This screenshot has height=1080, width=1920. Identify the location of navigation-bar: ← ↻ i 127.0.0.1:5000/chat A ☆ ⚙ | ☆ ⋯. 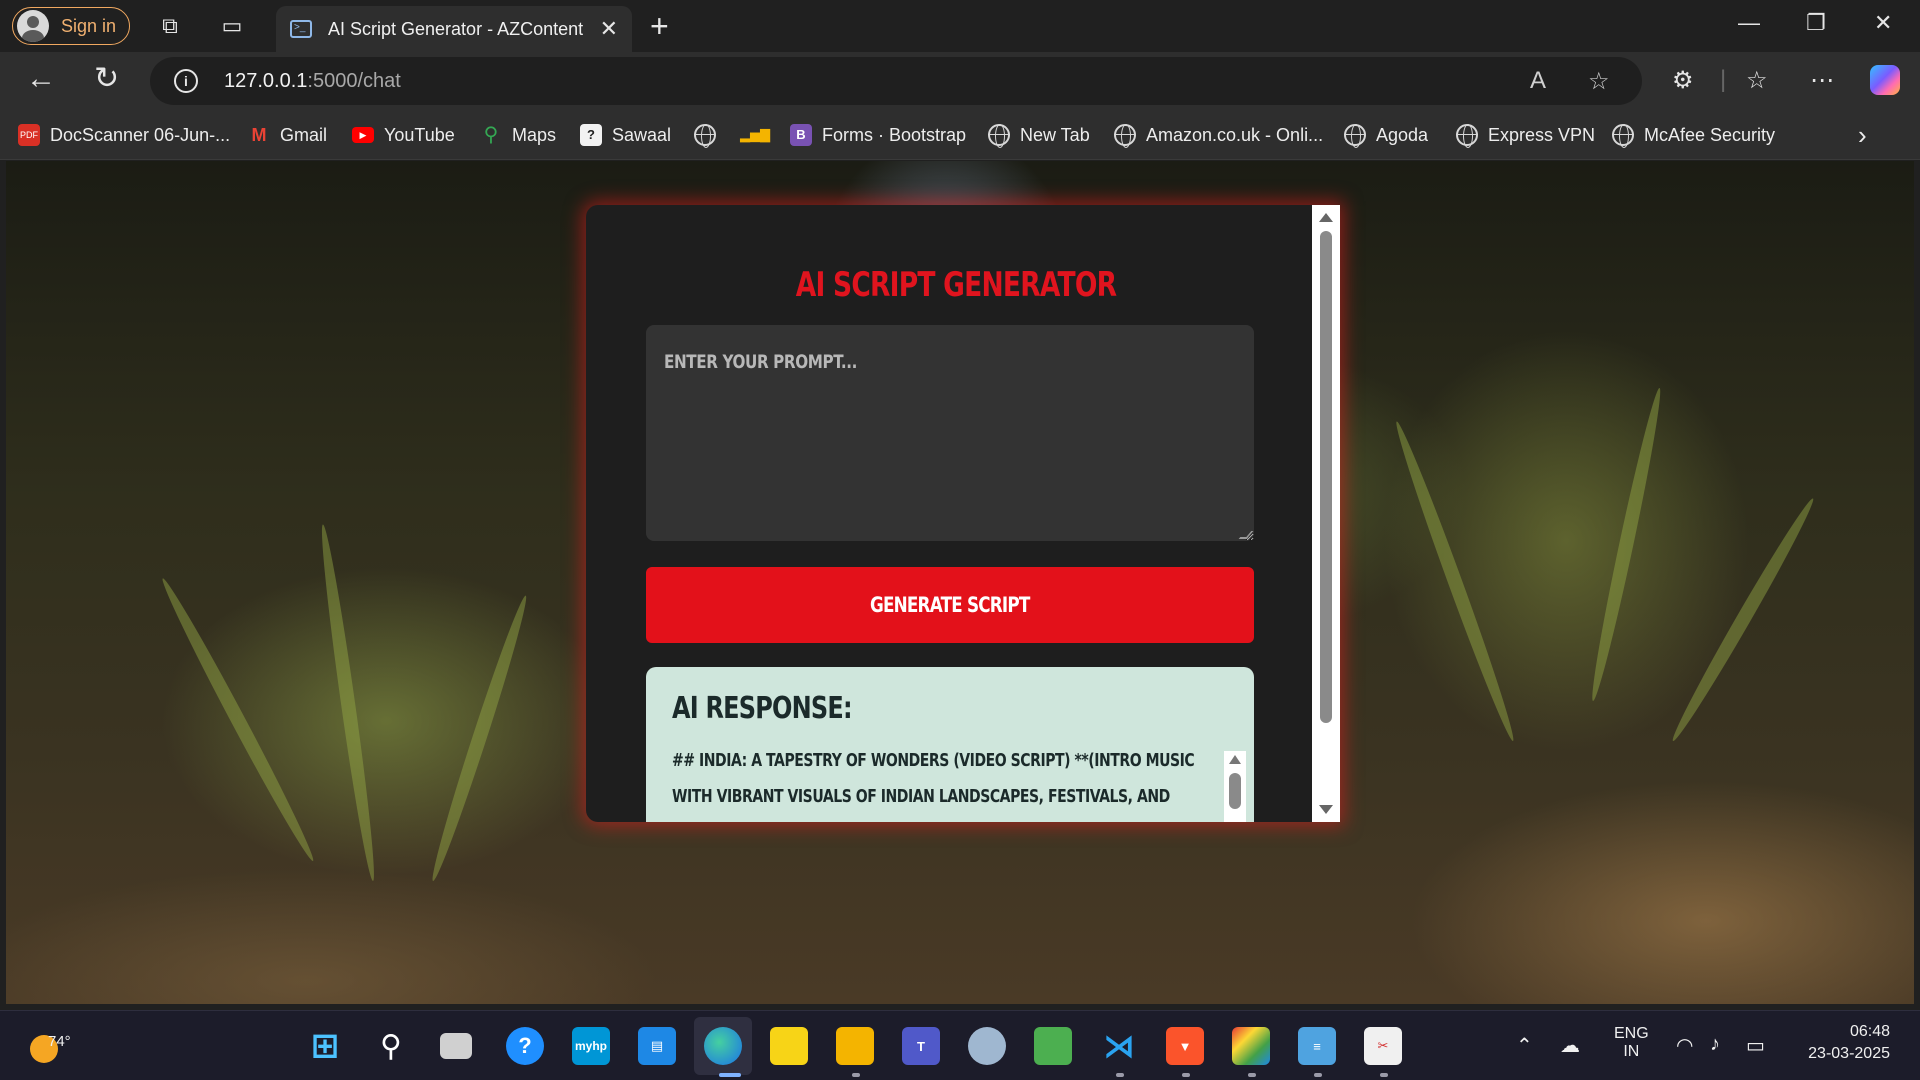
(960, 81).